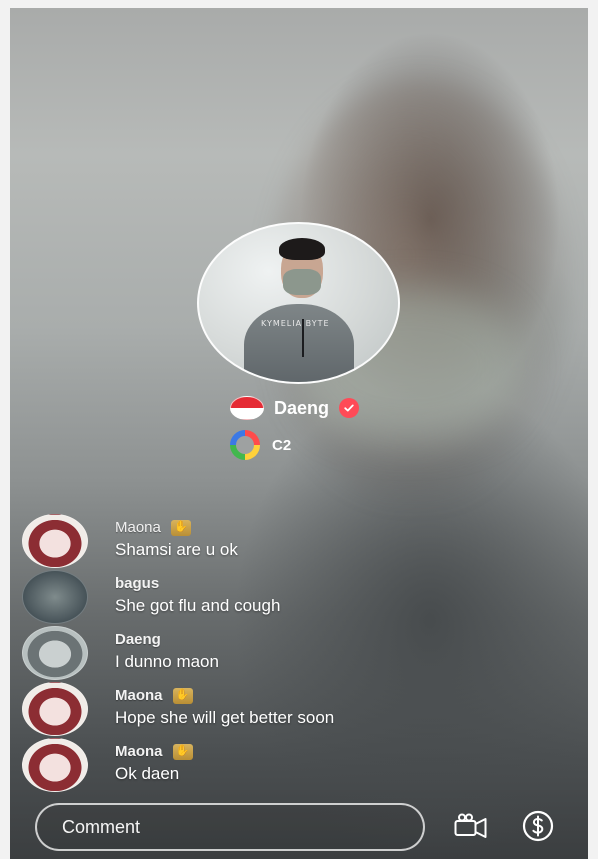  I want to click on host-rank-row: C2, so click(260, 445).